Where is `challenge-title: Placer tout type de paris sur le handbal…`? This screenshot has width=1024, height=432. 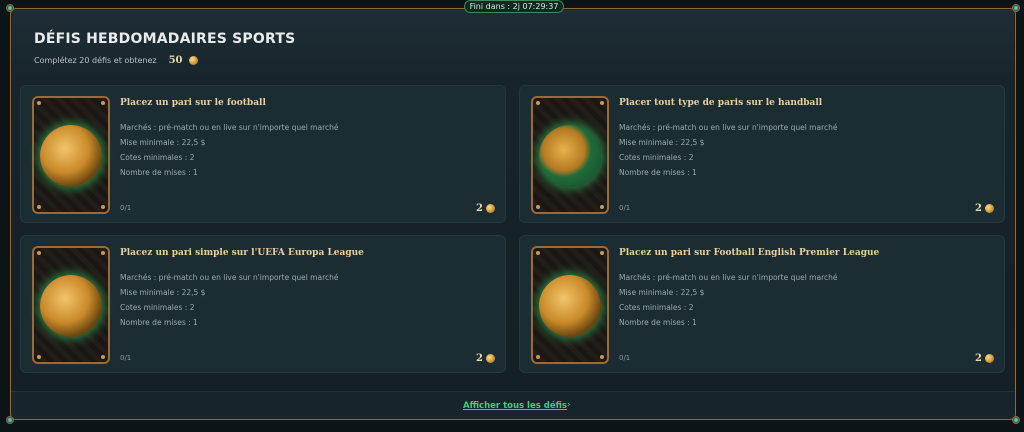
challenge-title: Placer tout type de paris sur le handbal… is located at coordinates (721, 103).